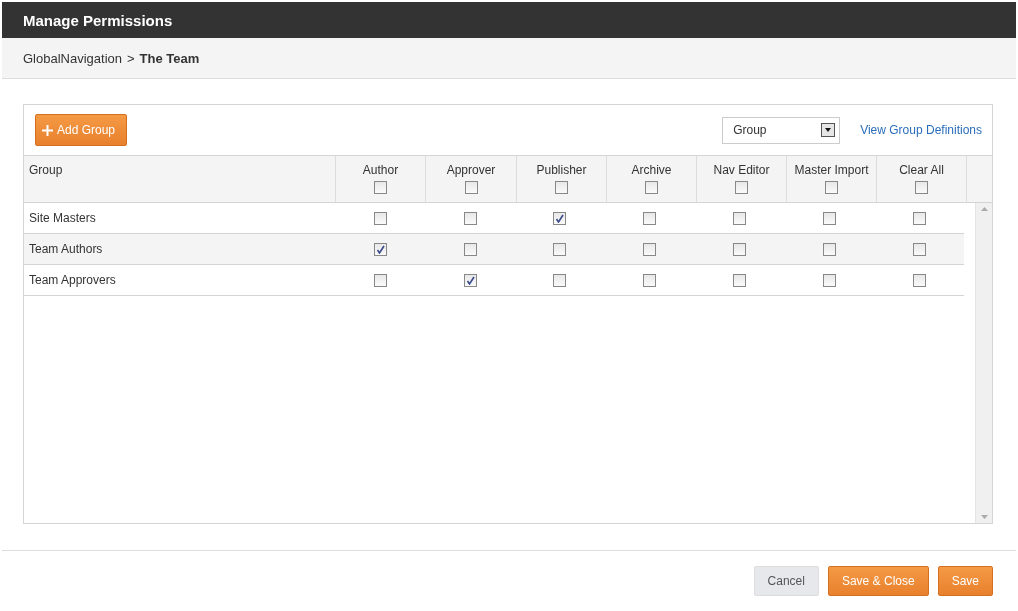 This screenshot has height=611, width=1018. What do you see at coordinates (561, 170) in the screenshot?
I see `column-header: Publisher` at bounding box center [561, 170].